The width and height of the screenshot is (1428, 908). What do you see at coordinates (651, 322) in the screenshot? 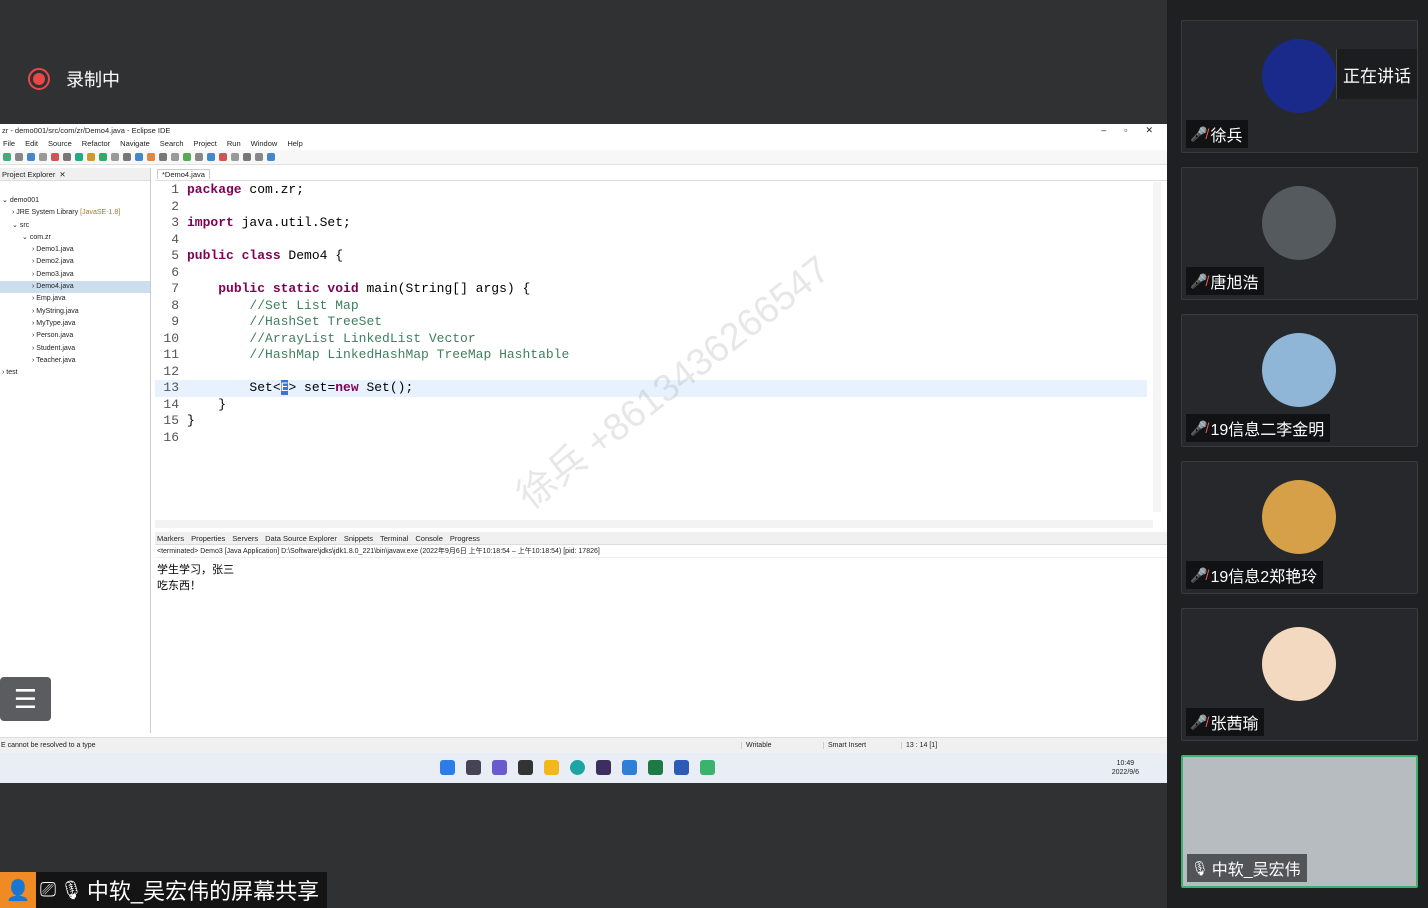
I see `code-line: 9 //HashSet TreeSet` at bounding box center [651, 322].